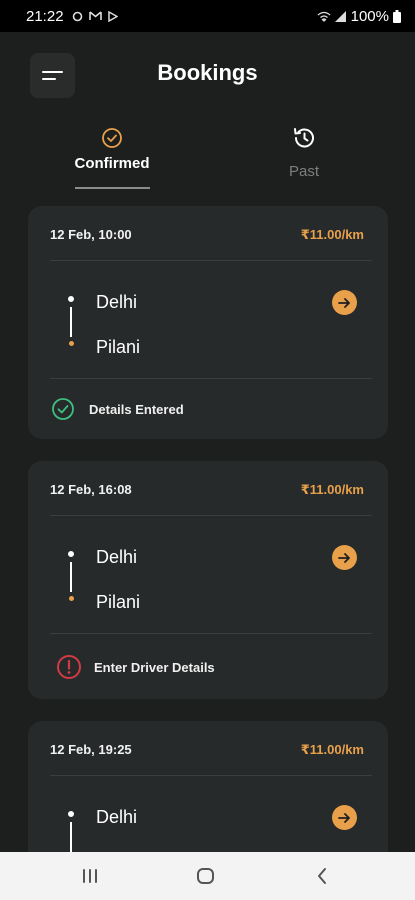 The height and width of the screenshot is (900, 415). What do you see at coordinates (322, 876) in the screenshot?
I see `back-icon` at bounding box center [322, 876].